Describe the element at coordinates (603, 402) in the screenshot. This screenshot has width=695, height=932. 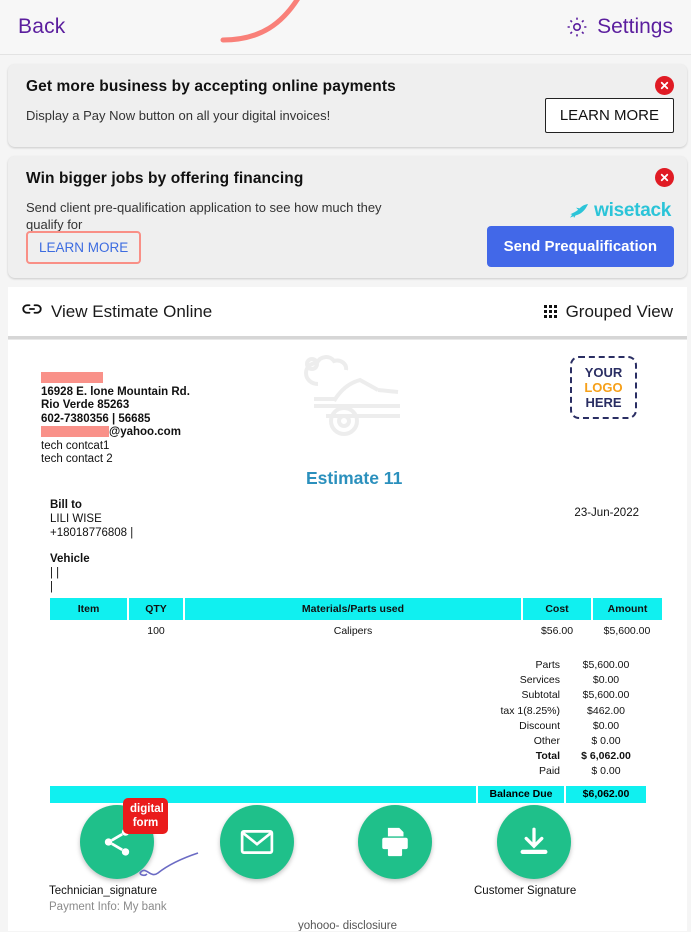
I see `logo-line-3: HERE` at that location.